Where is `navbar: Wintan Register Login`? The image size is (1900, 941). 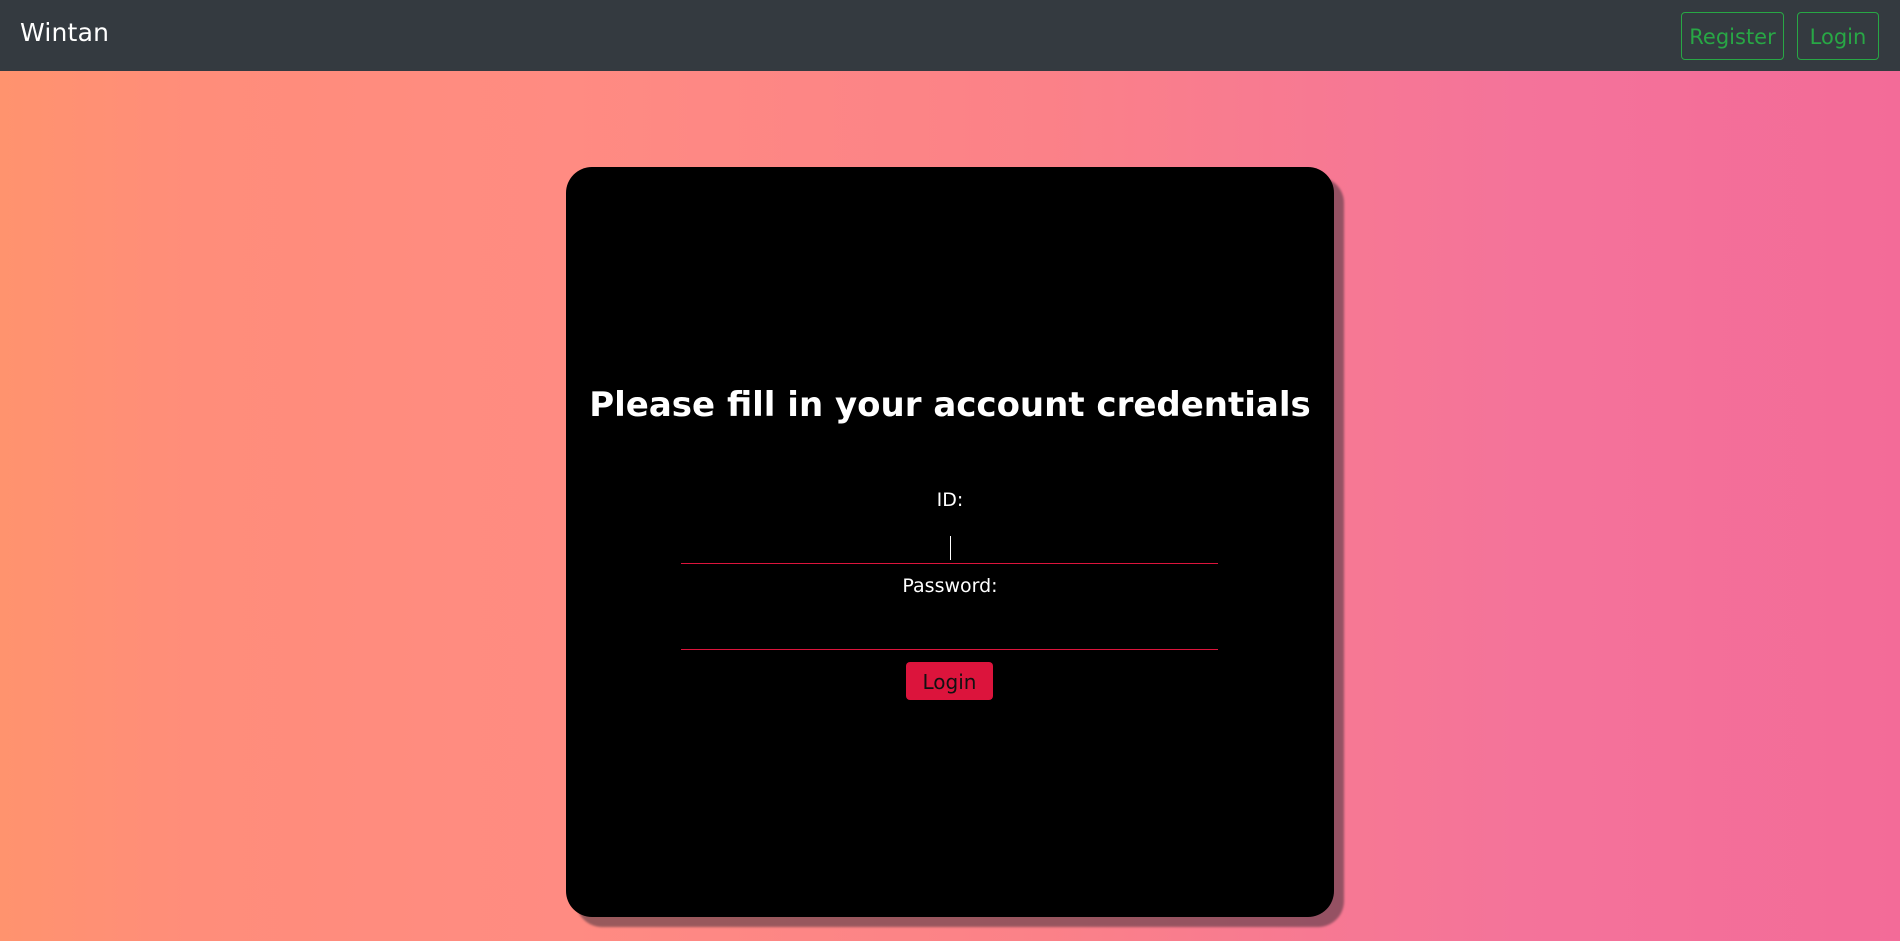 navbar: Wintan Register Login is located at coordinates (950, 35).